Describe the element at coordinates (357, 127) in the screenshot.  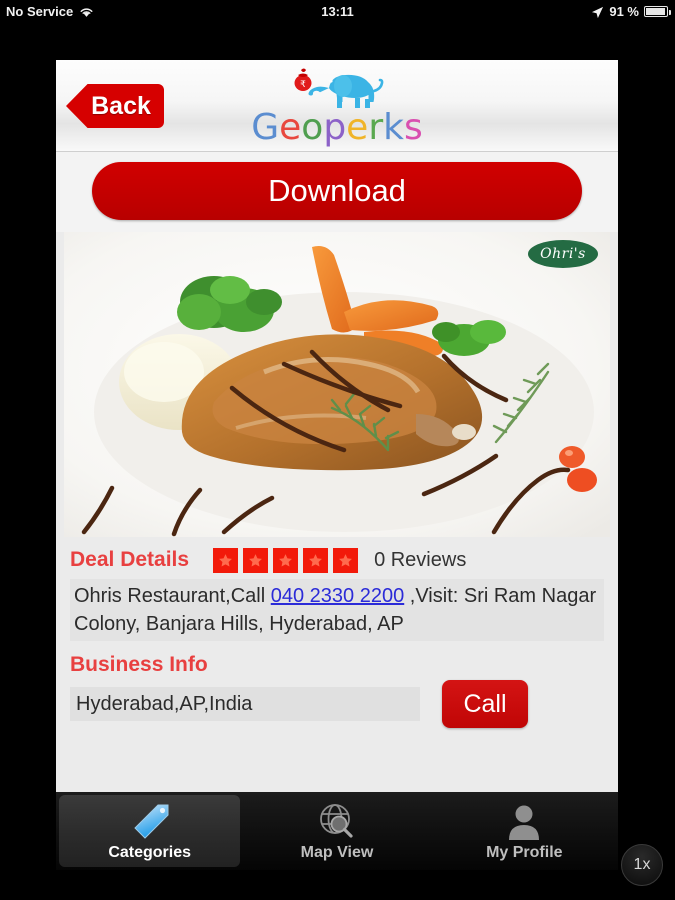
I see `wordmark-letter-4: e` at that location.